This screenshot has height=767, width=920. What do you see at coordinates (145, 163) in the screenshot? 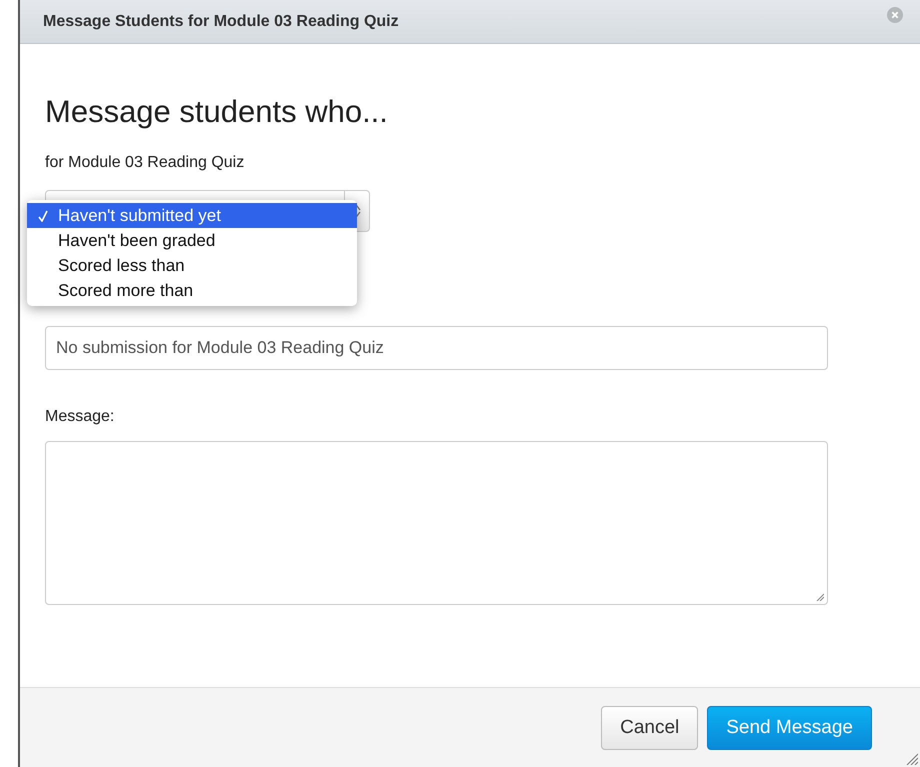
I see `subtitle: for Module 03 Reading Quiz` at bounding box center [145, 163].